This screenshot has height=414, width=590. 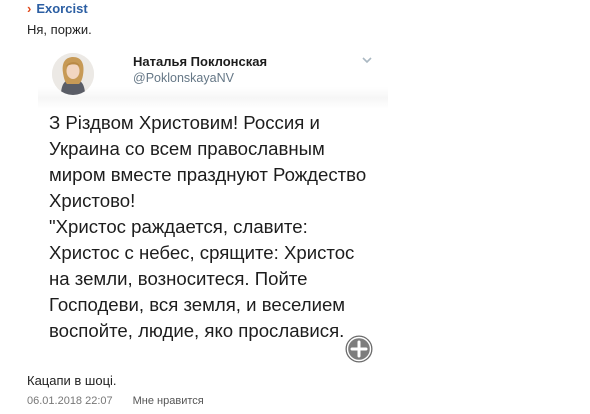 I want to click on timestamp: 06.01.2018 22:07, so click(x=70, y=401).